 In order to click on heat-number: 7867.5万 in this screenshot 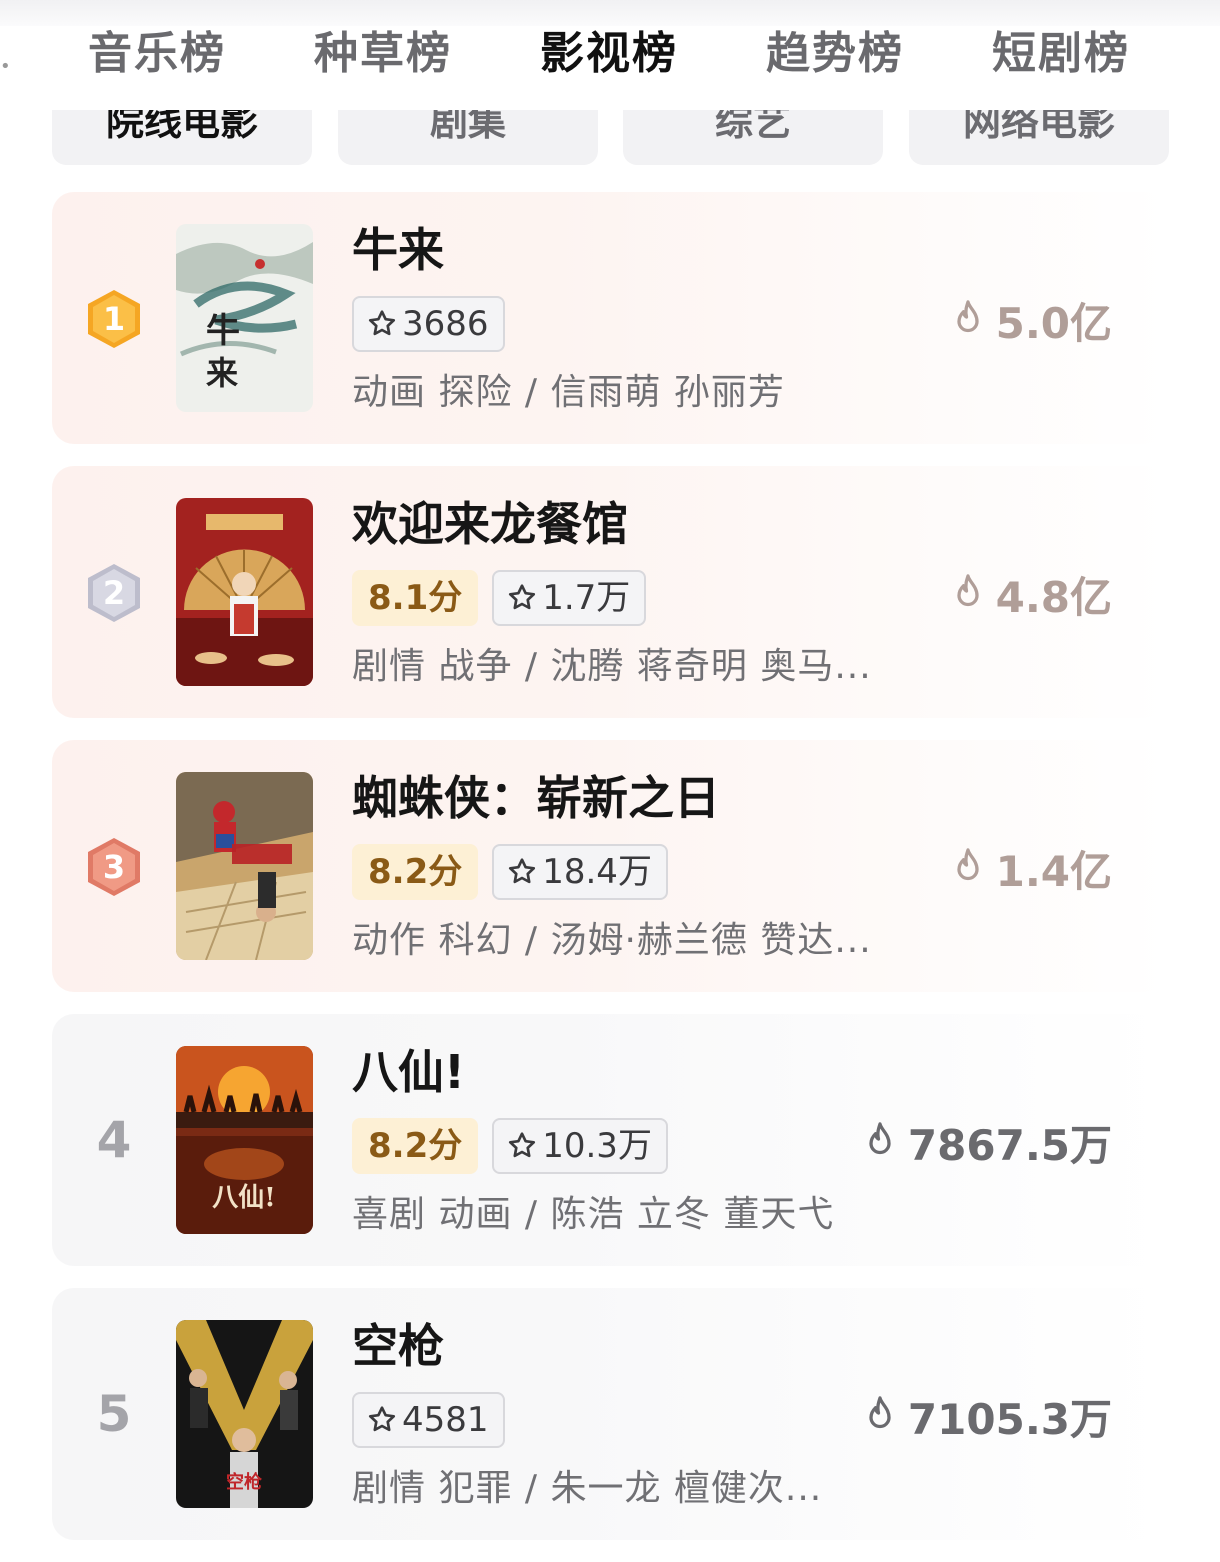, I will do `click(1009, 1145)`.